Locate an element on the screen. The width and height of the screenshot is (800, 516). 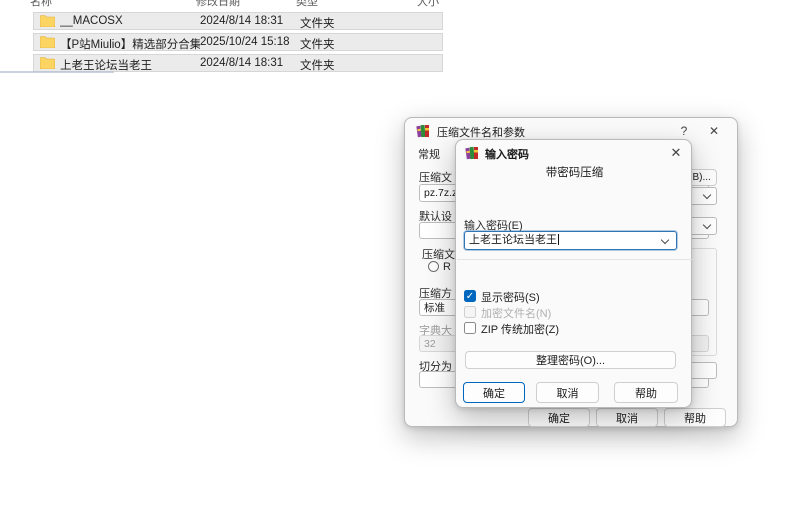
archive-name-label: 压缩文 is located at coordinates (435, 178).